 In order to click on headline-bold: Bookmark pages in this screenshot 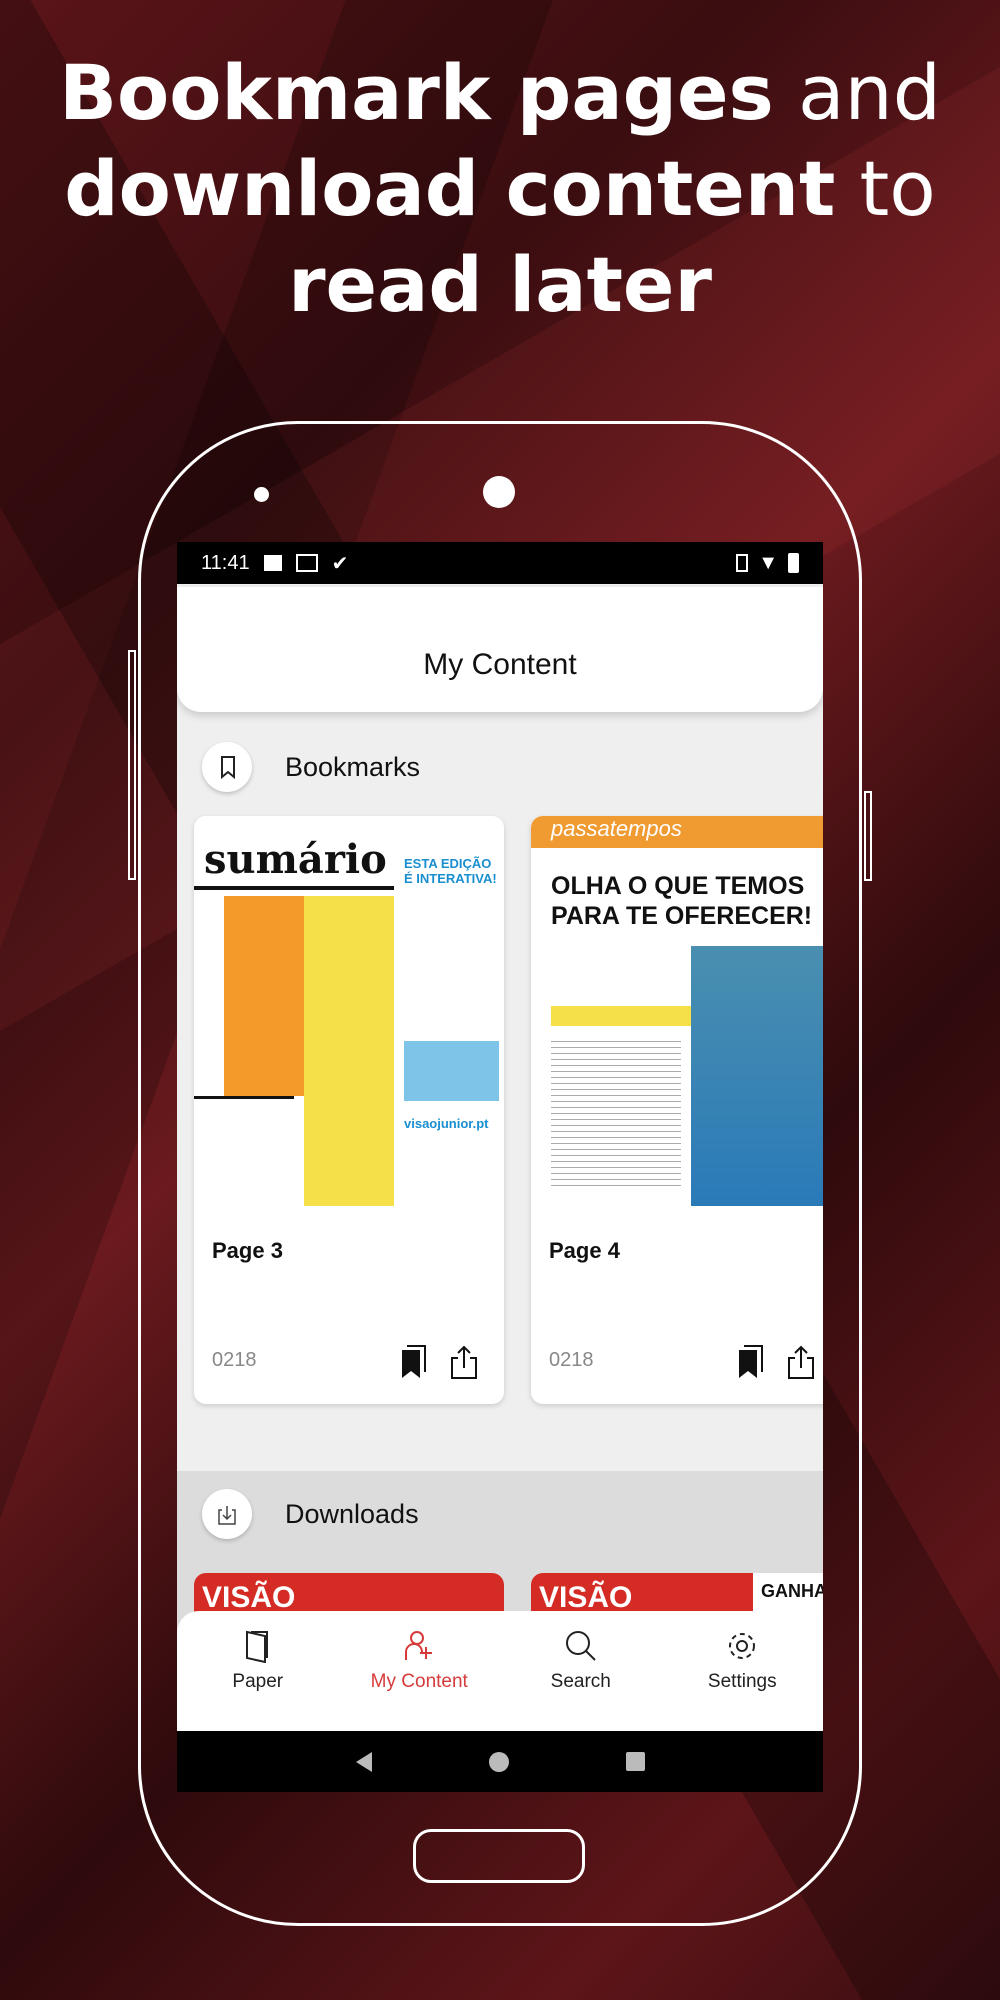, I will do `click(416, 92)`.